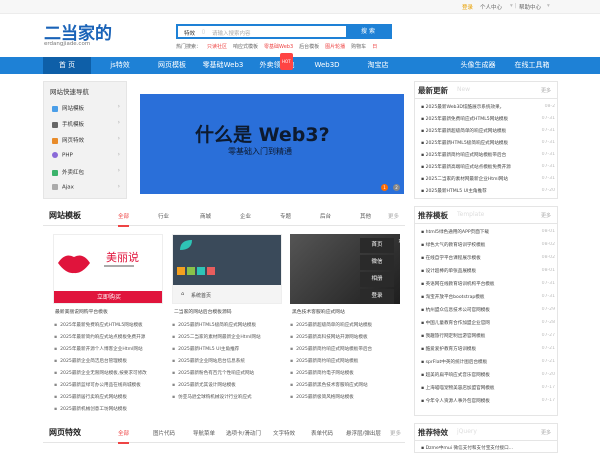 Image resolution: width=600 pixels, height=453 pixels. What do you see at coordinates (488, 143) in the screenshot?
I see `latest-item: ▪ 2025年最新HTML5极简响应式网站模板 07-31` at bounding box center [488, 143].